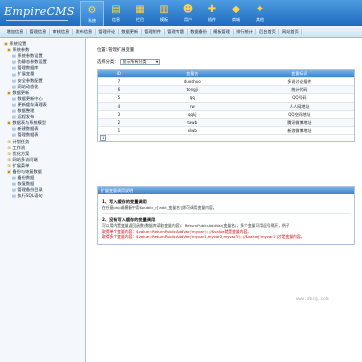 The width and height of the screenshot is (362, 362). Describe the element at coordinates (157, 62) in the screenshot. I see `chevron-down-icon: ▼` at that location.